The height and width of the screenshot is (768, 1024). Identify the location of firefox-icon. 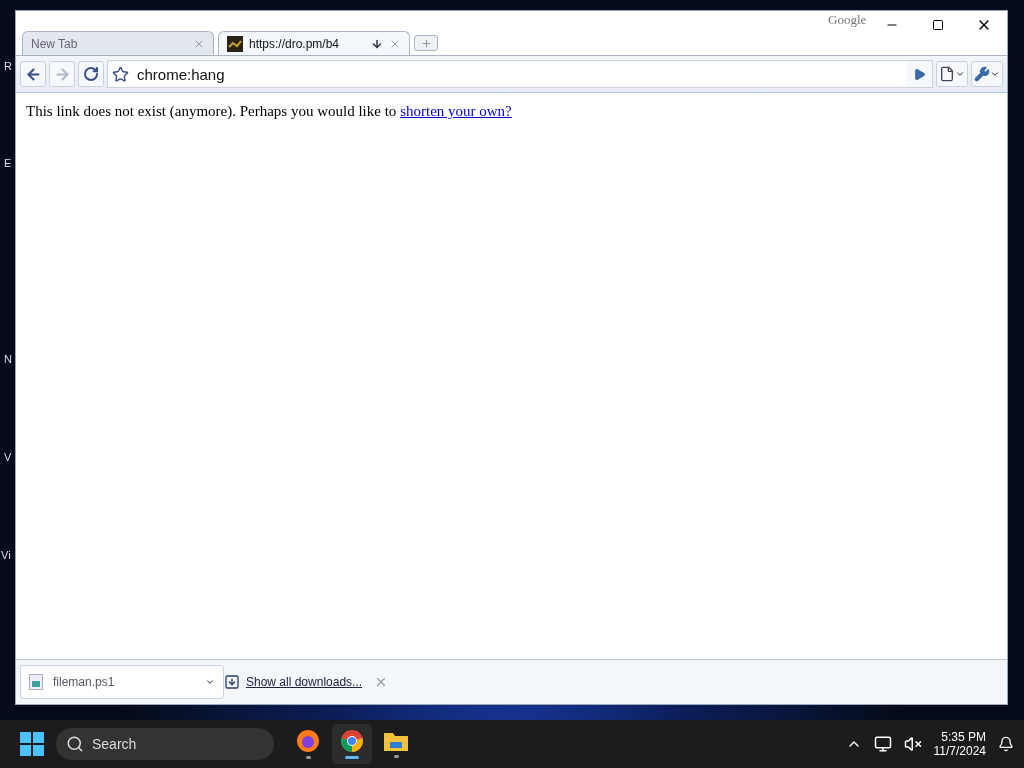
(308, 741).